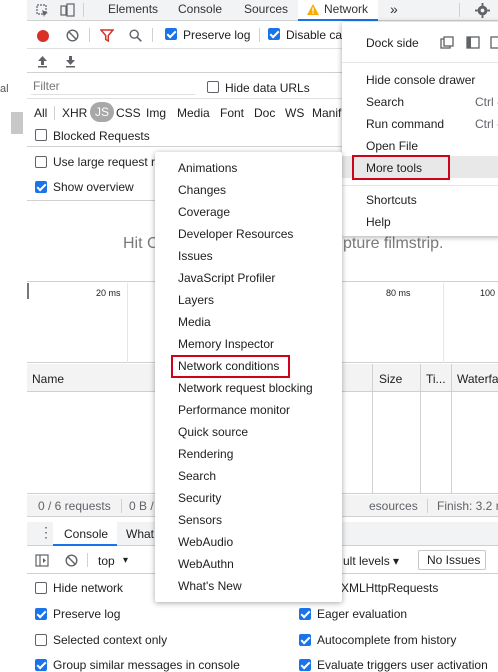 This screenshot has height=672, width=498. What do you see at coordinates (110, 640) in the screenshot?
I see `selected-context-label: Selected context only` at bounding box center [110, 640].